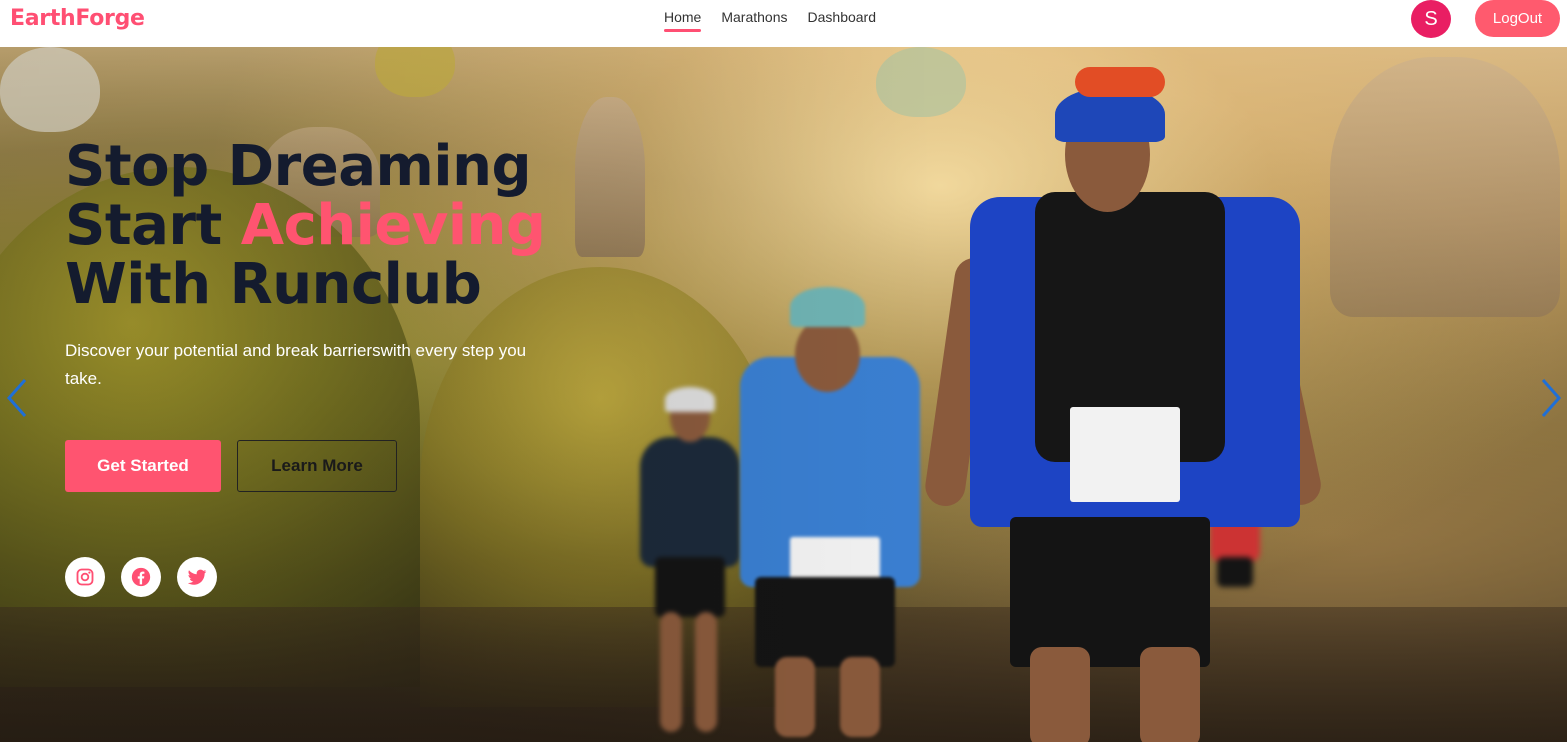 The image size is (1567, 742). I want to click on user-avatar: S, so click(1431, 19).